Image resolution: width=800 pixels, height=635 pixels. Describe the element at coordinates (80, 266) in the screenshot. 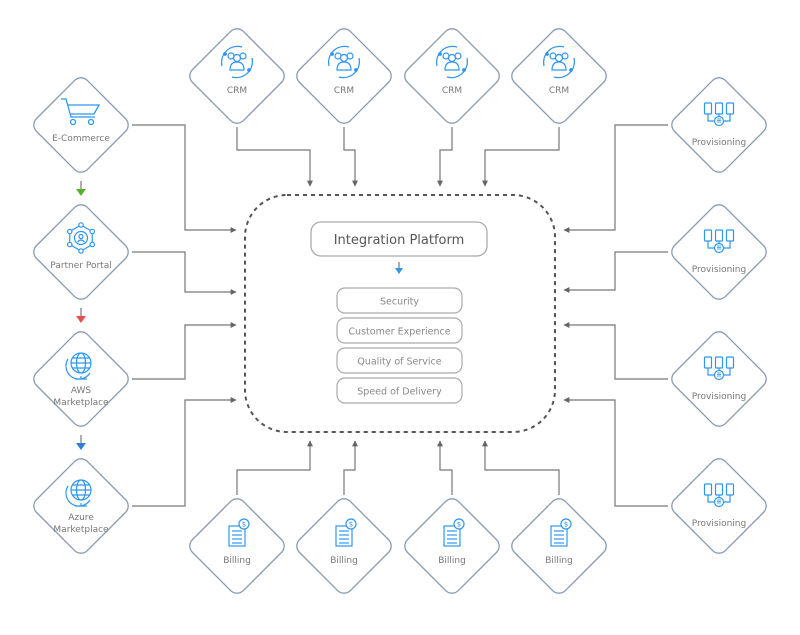

I see `node-label: Partner Portal` at that location.